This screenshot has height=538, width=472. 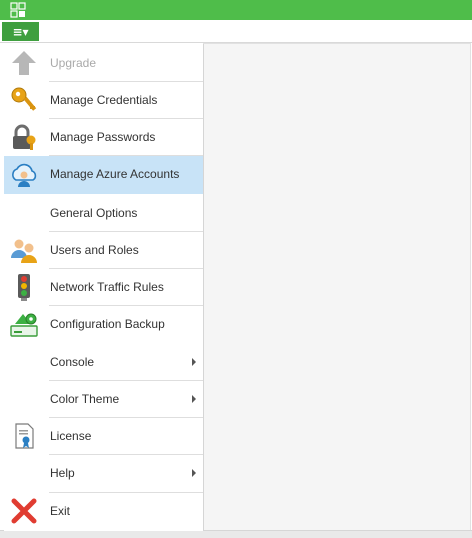 What do you see at coordinates (18, 10) in the screenshot?
I see `app-grid-icon` at bounding box center [18, 10].